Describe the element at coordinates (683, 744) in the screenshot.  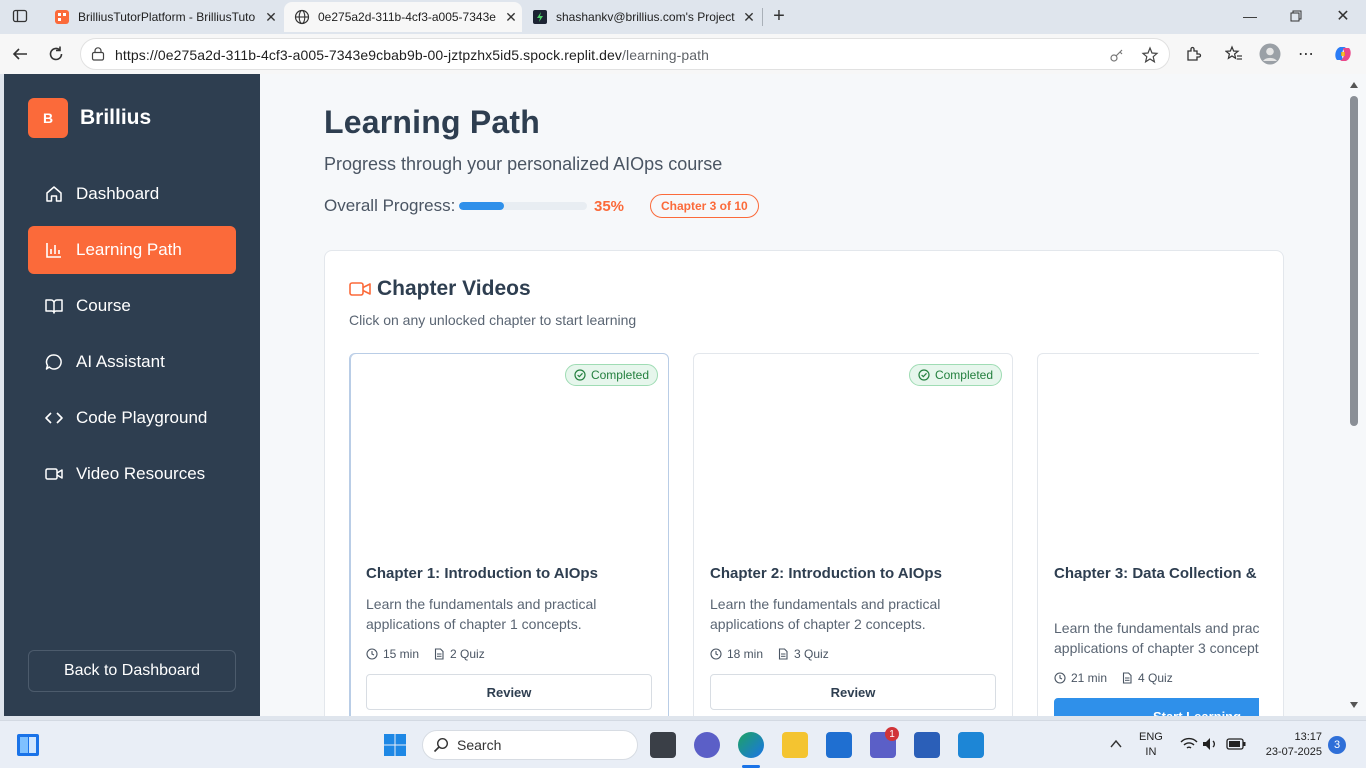
I see `taskbar: Search 1 ENG IN 13:17 23-07-2025 3` at that location.